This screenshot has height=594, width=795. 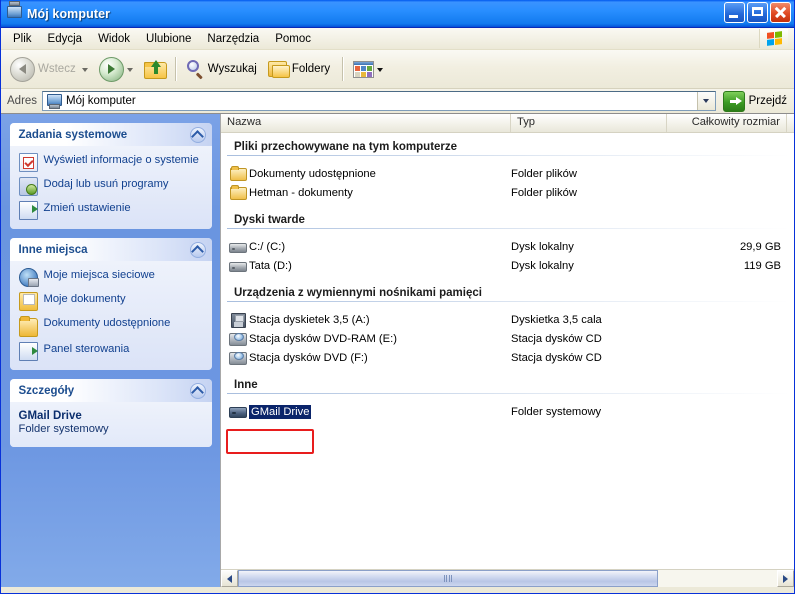 I want to click on views-icon, so click(x=364, y=69).